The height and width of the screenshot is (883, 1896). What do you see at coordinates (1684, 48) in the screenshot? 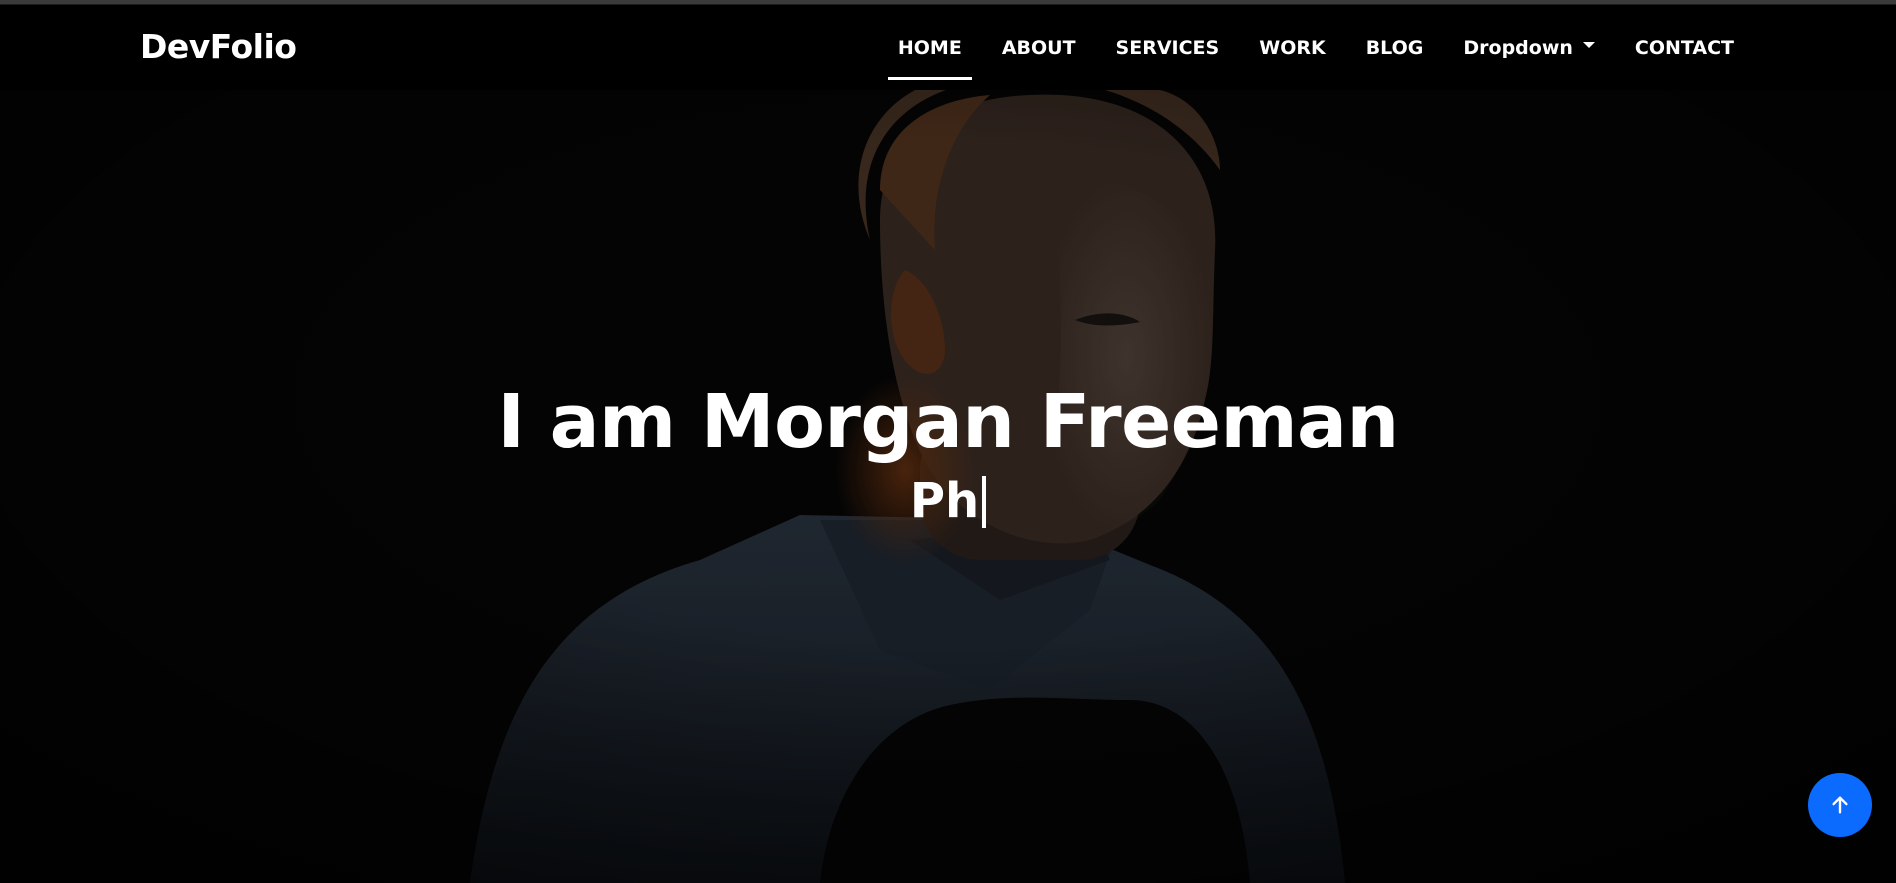
I see `nav-item-contact: CONTACT` at bounding box center [1684, 48].